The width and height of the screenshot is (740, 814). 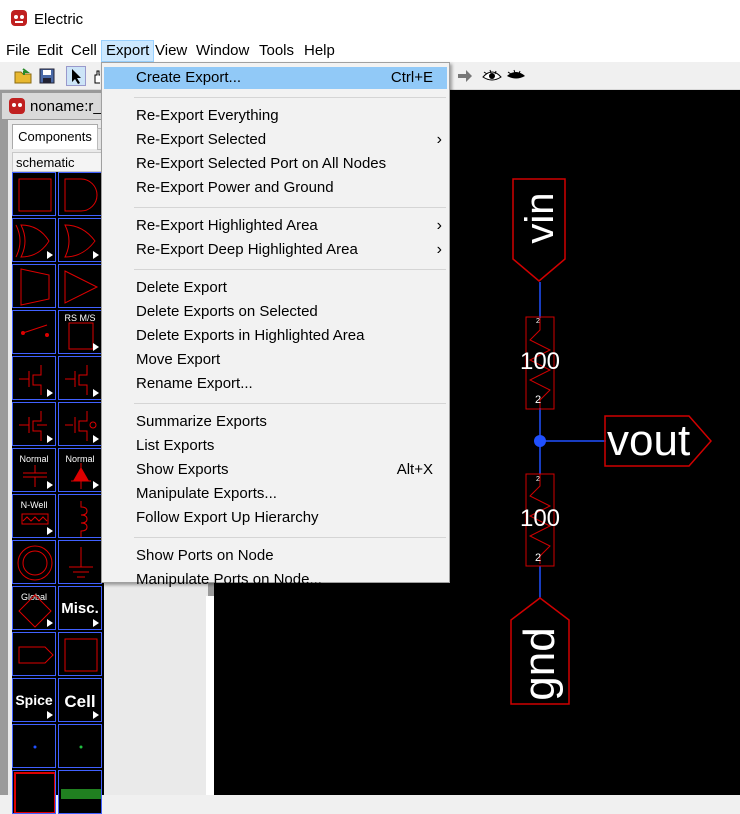 I want to click on palette-wire-box, so click(x=80, y=654).